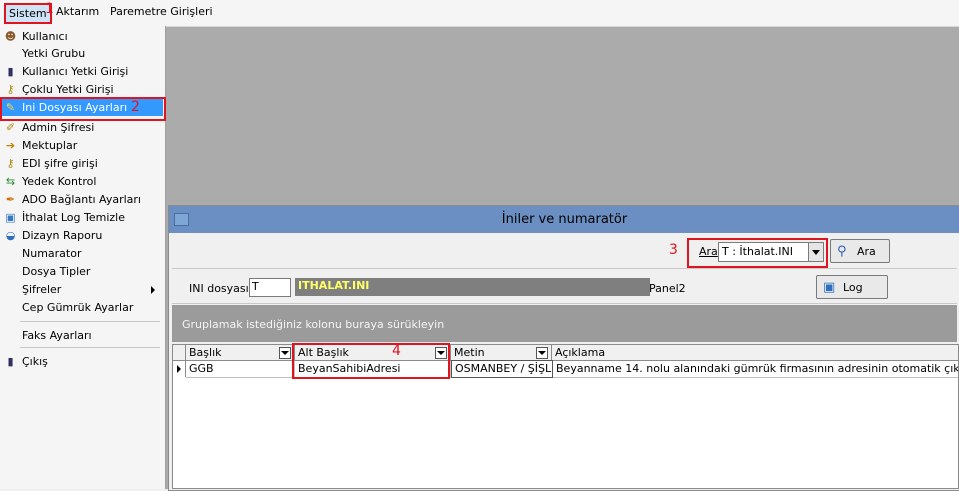 This screenshot has height=491, width=959. What do you see at coordinates (81, 163) in the screenshot?
I see `menu-item-edi-sifre-girisi: ⚷ EDI şifre girişi` at bounding box center [81, 163].